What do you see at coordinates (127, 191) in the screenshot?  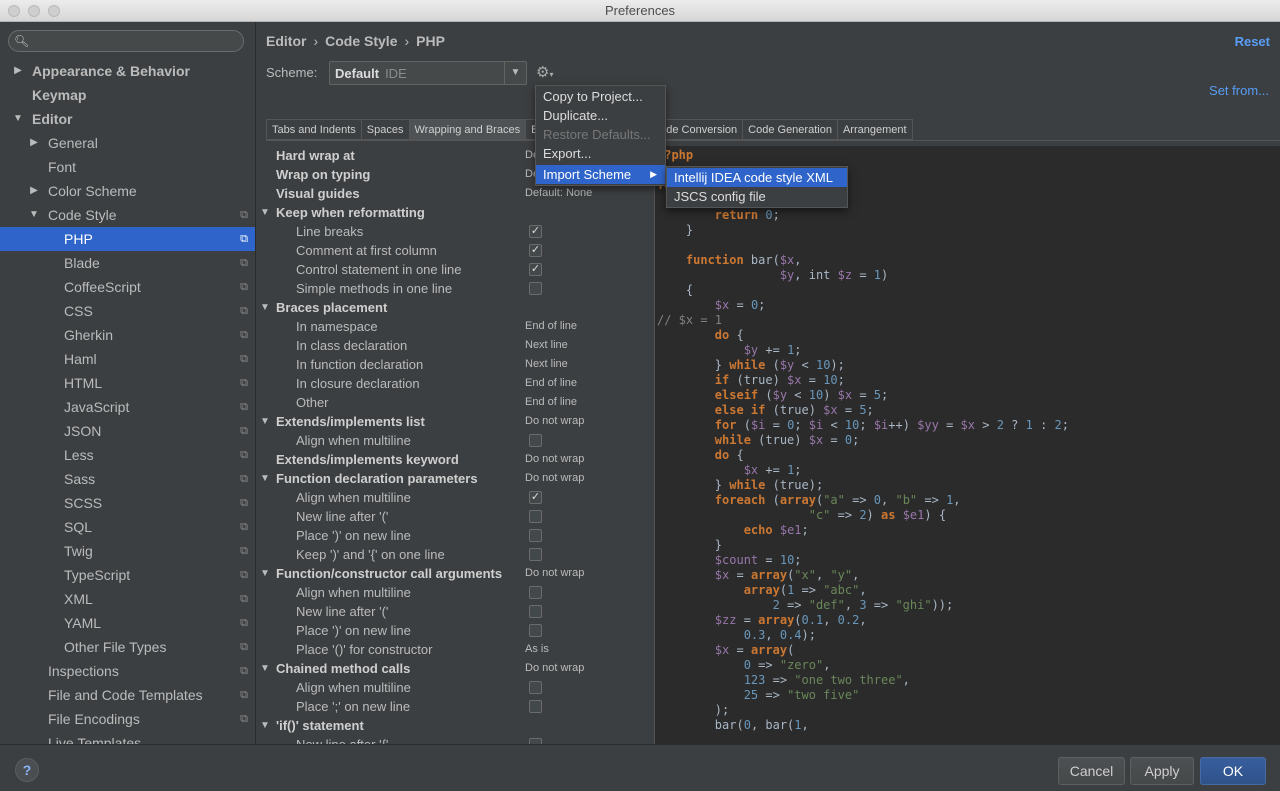 I see `sidebar-item-color-scheme: ▶ Color Scheme` at bounding box center [127, 191].